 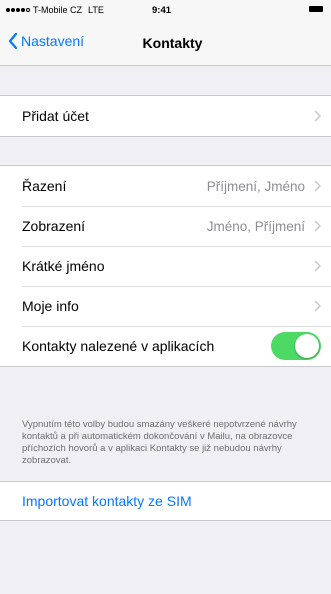 I want to click on signal-strength-icon, so click(x=18, y=10).